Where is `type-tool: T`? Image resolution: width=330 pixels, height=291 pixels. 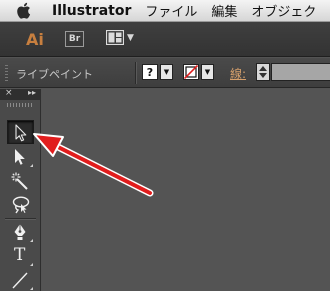
type-tool: T is located at coordinates (20, 256).